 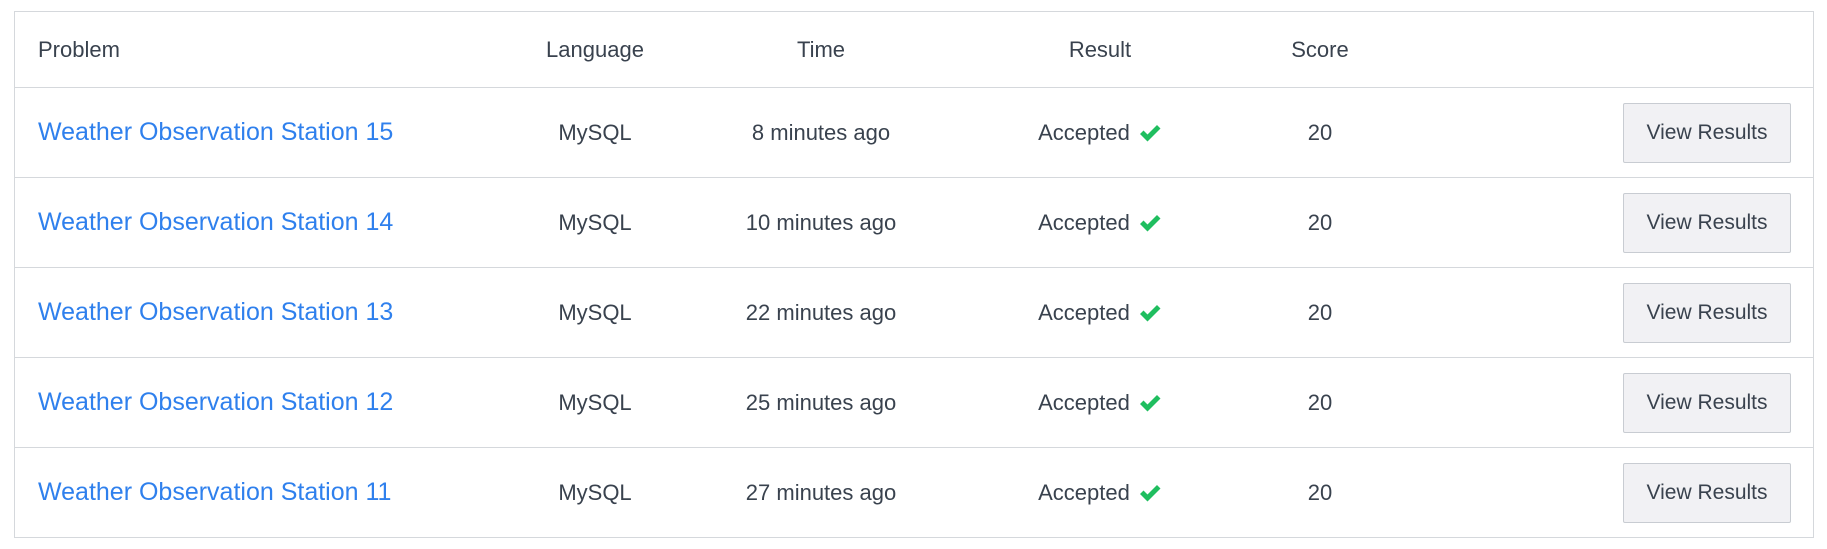 I want to click on time-cell: 27 minutes ago, so click(x=821, y=492).